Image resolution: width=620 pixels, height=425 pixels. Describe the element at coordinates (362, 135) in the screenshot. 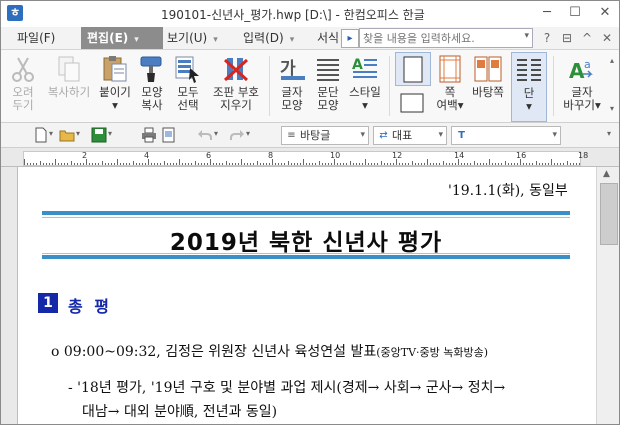

I see `style-combo-dropdown-icon: ▾` at that location.